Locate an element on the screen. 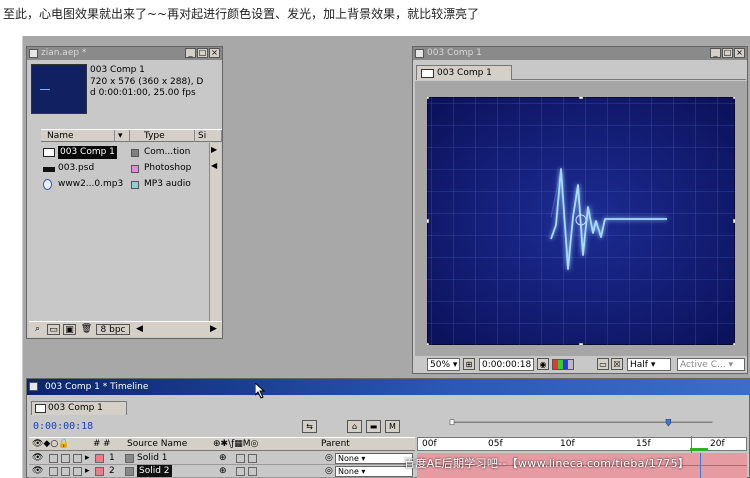 The width and height of the screenshot is (750, 478). ruler-tick: 05f is located at coordinates (495, 444).